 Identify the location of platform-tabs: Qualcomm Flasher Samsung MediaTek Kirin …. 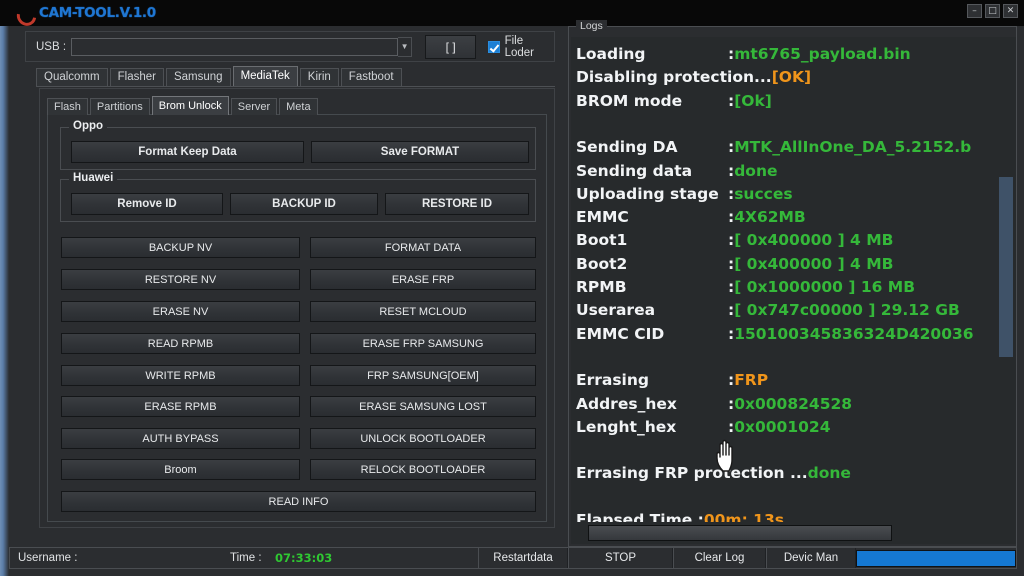
(220, 76).